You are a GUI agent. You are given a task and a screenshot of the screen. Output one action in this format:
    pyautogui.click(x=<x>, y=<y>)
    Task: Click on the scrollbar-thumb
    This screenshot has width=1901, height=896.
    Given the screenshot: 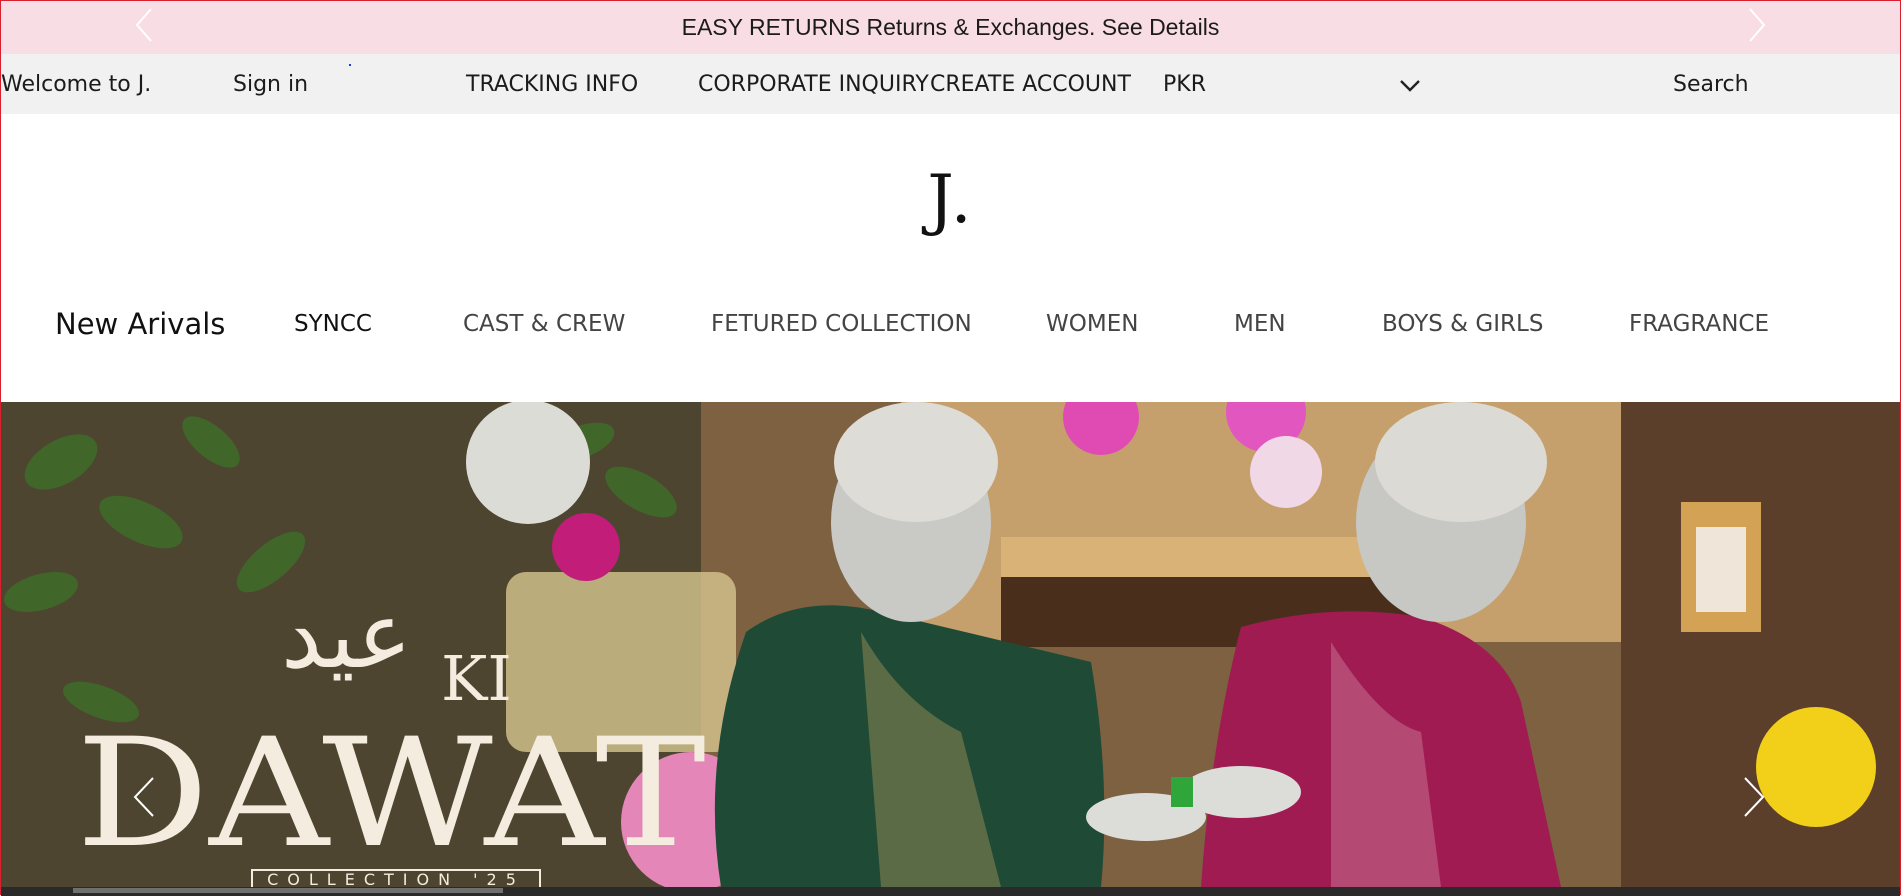 What is the action you would take?
    pyautogui.click(x=288, y=890)
    